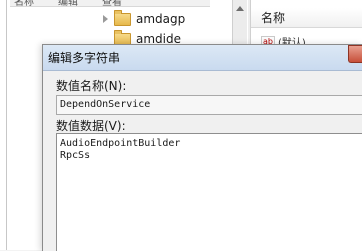  I want to click on value-name-field: DependOnService, so click(209, 105).